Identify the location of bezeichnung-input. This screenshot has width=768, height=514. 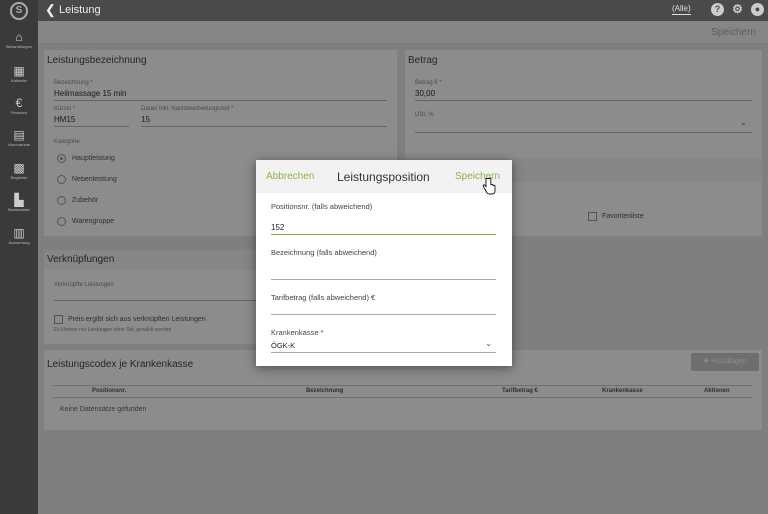
(383, 273).